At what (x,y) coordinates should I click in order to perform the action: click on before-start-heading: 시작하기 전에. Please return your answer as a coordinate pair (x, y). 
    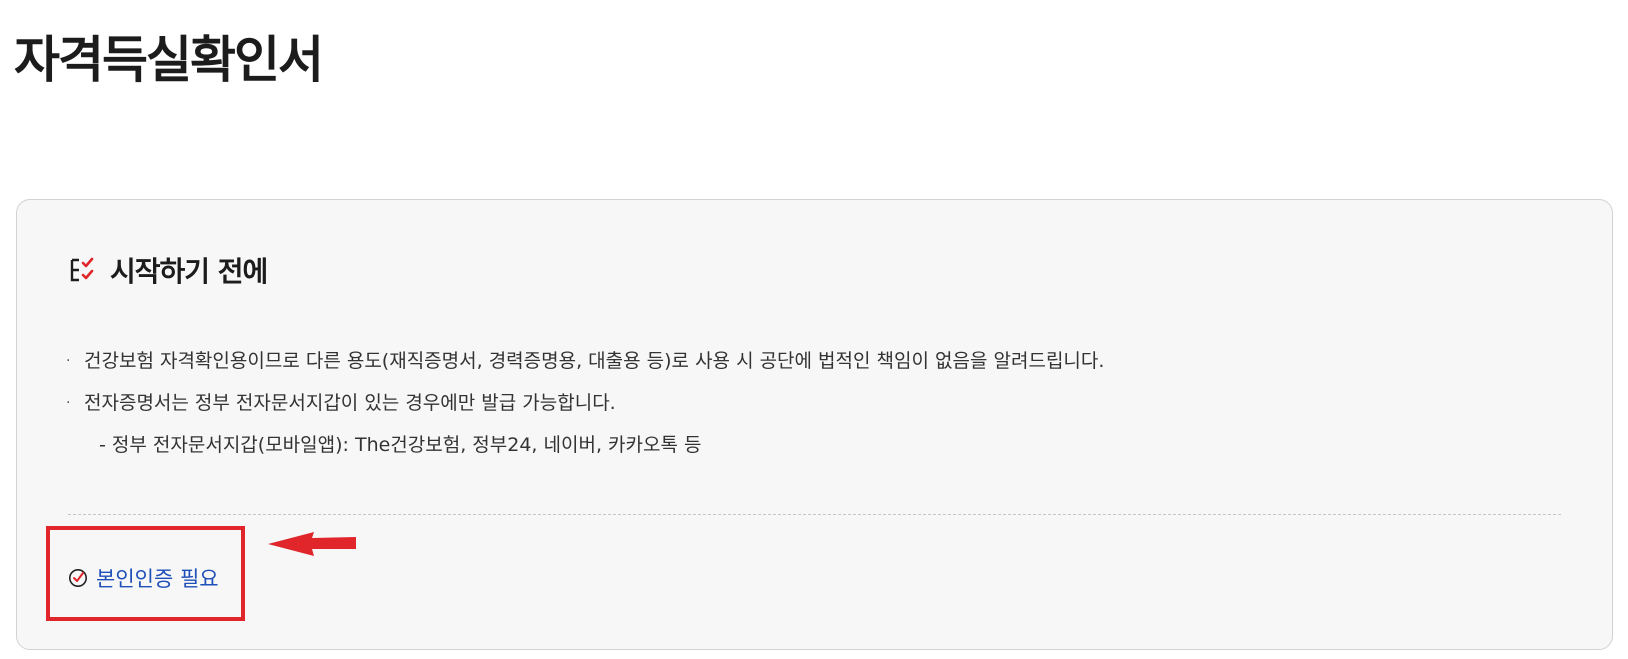
    Looking at the image, I should click on (168, 270).